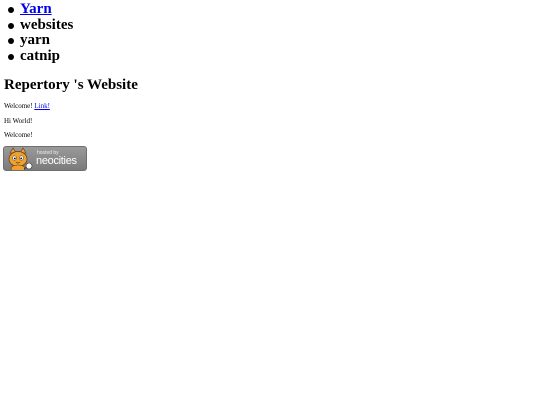 The image size is (540, 405). Describe the element at coordinates (47, 24) in the screenshot. I see `nav-item-label: websites` at that location.